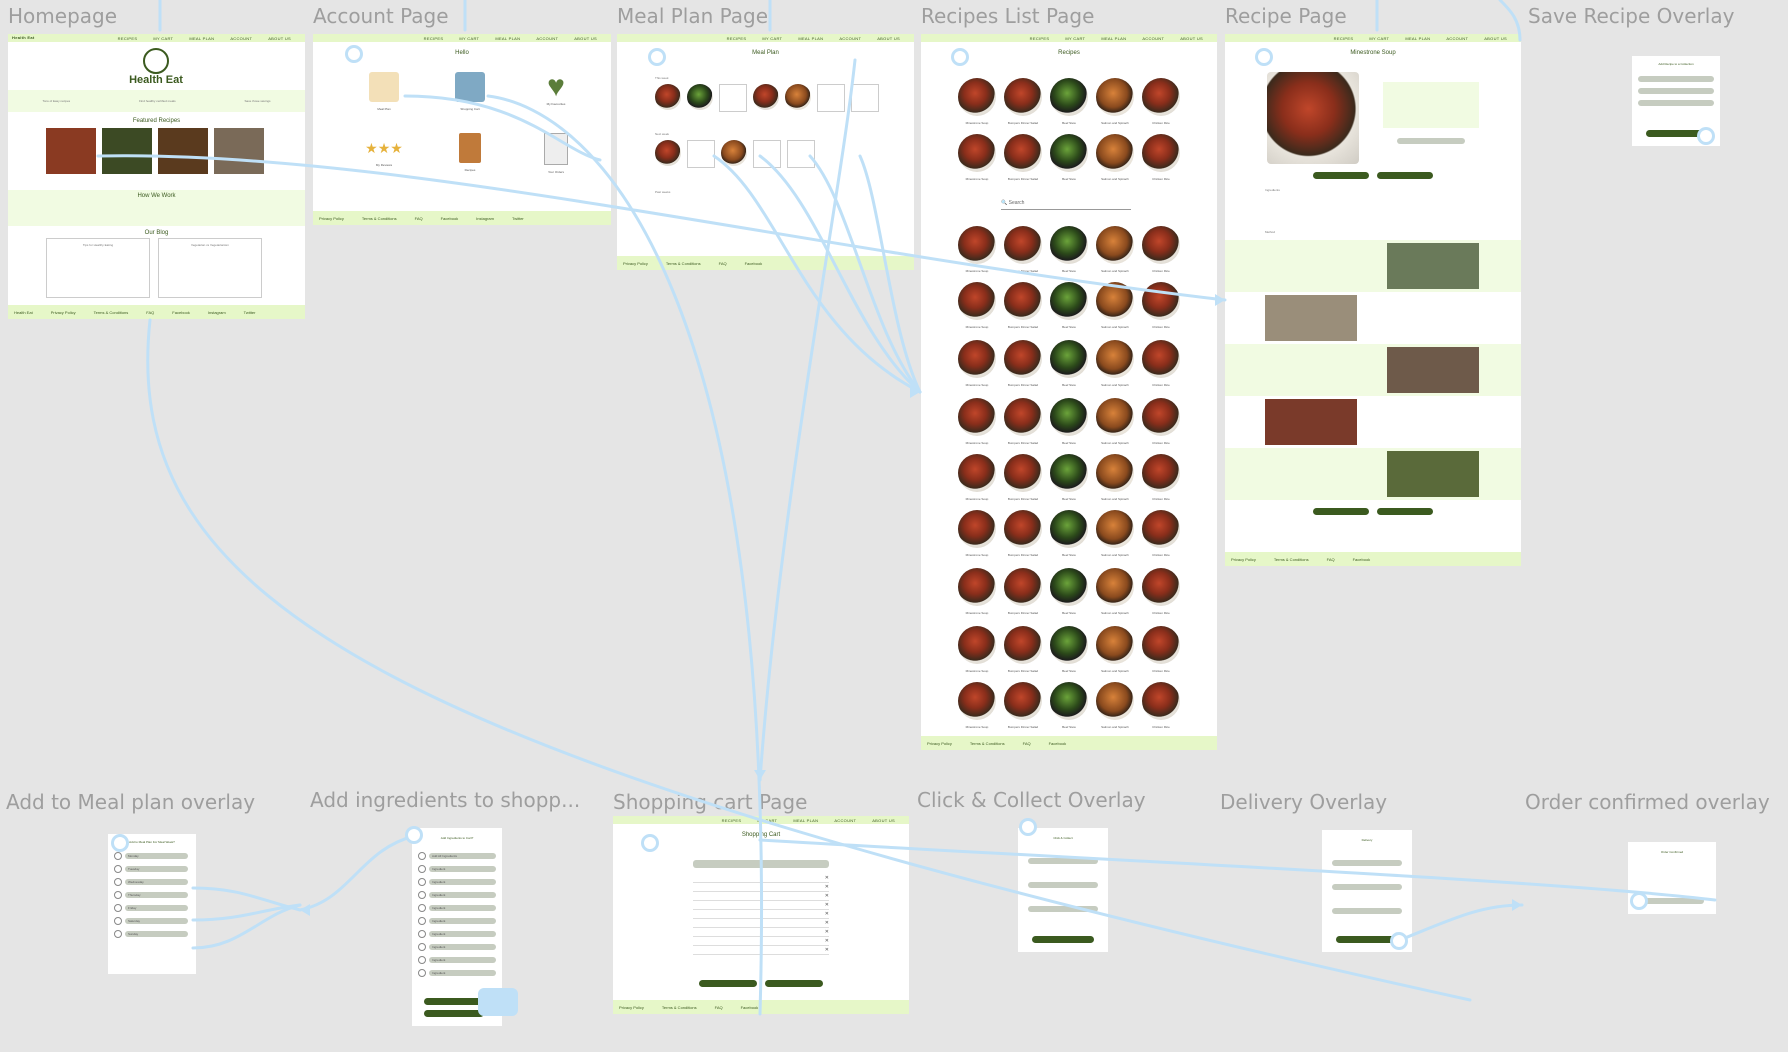 The image size is (1788, 1052). Describe the element at coordinates (98, 268) in the screenshot. I see `blog-card: Tips for Healthy Eating` at that location.